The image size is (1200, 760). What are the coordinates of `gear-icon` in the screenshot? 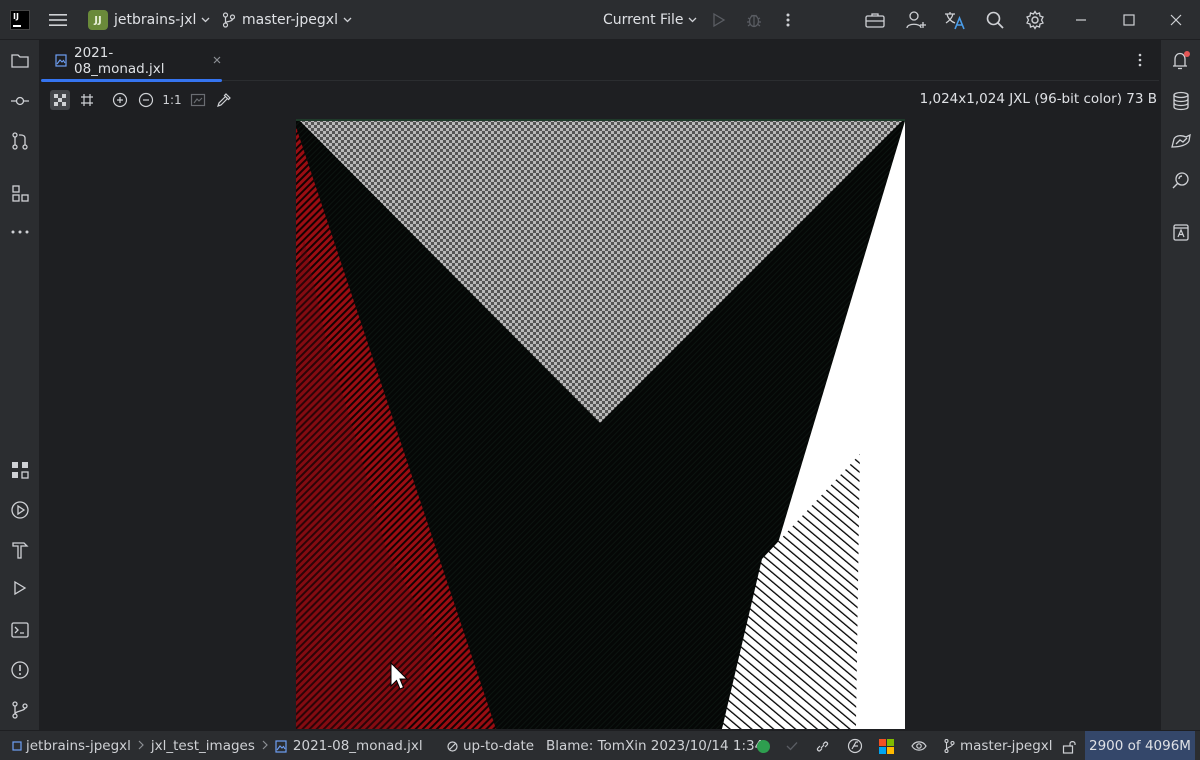 It's located at (1035, 20).